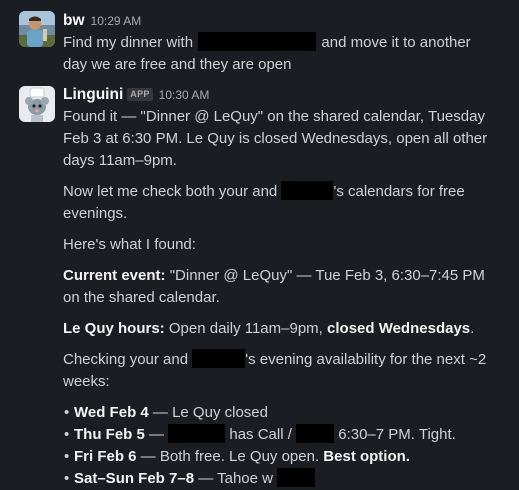 The width and height of the screenshot is (519, 490). I want to click on sender-name: bw, so click(74, 20).